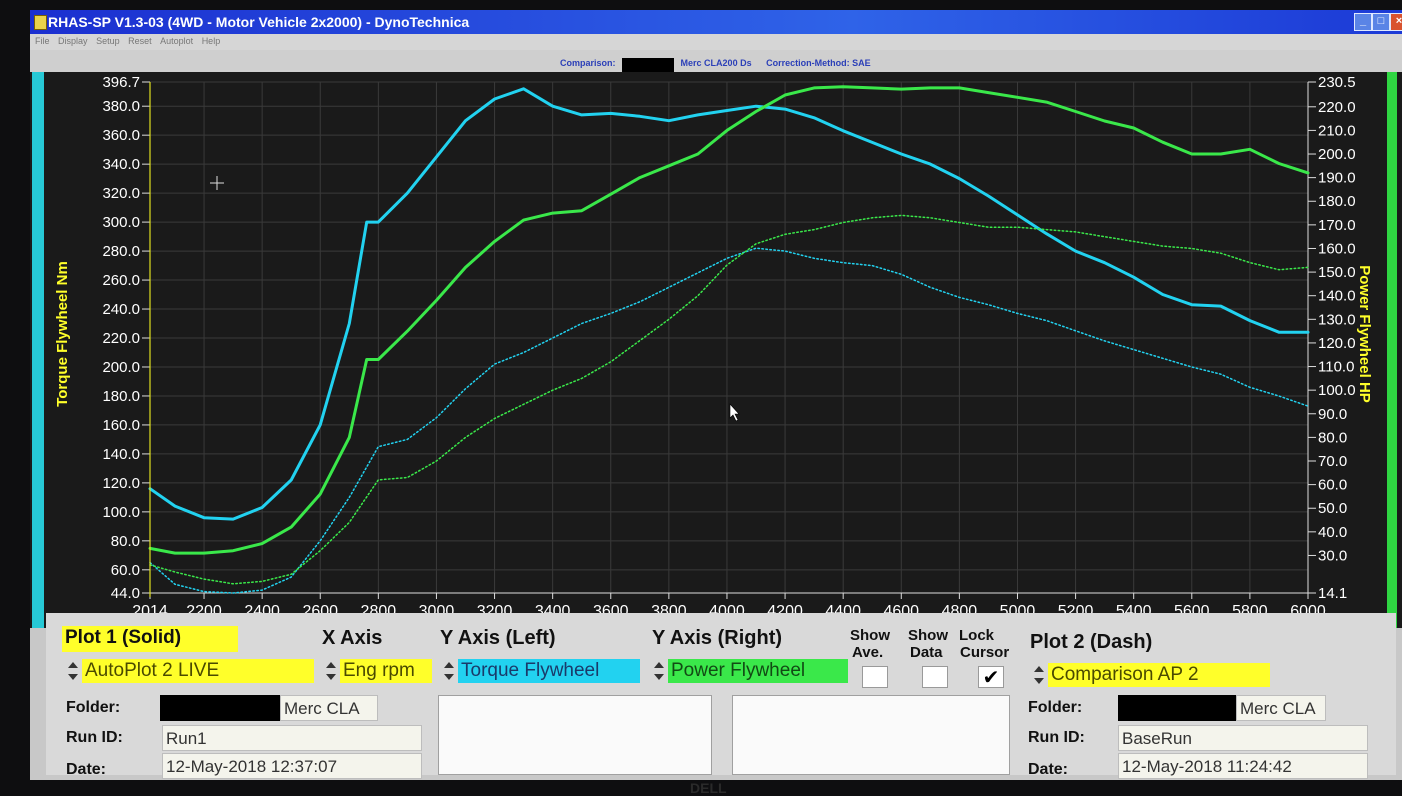  Describe the element at coordinates (1039, 675) in the screenshot. I see `plot2-spinner` at that location.